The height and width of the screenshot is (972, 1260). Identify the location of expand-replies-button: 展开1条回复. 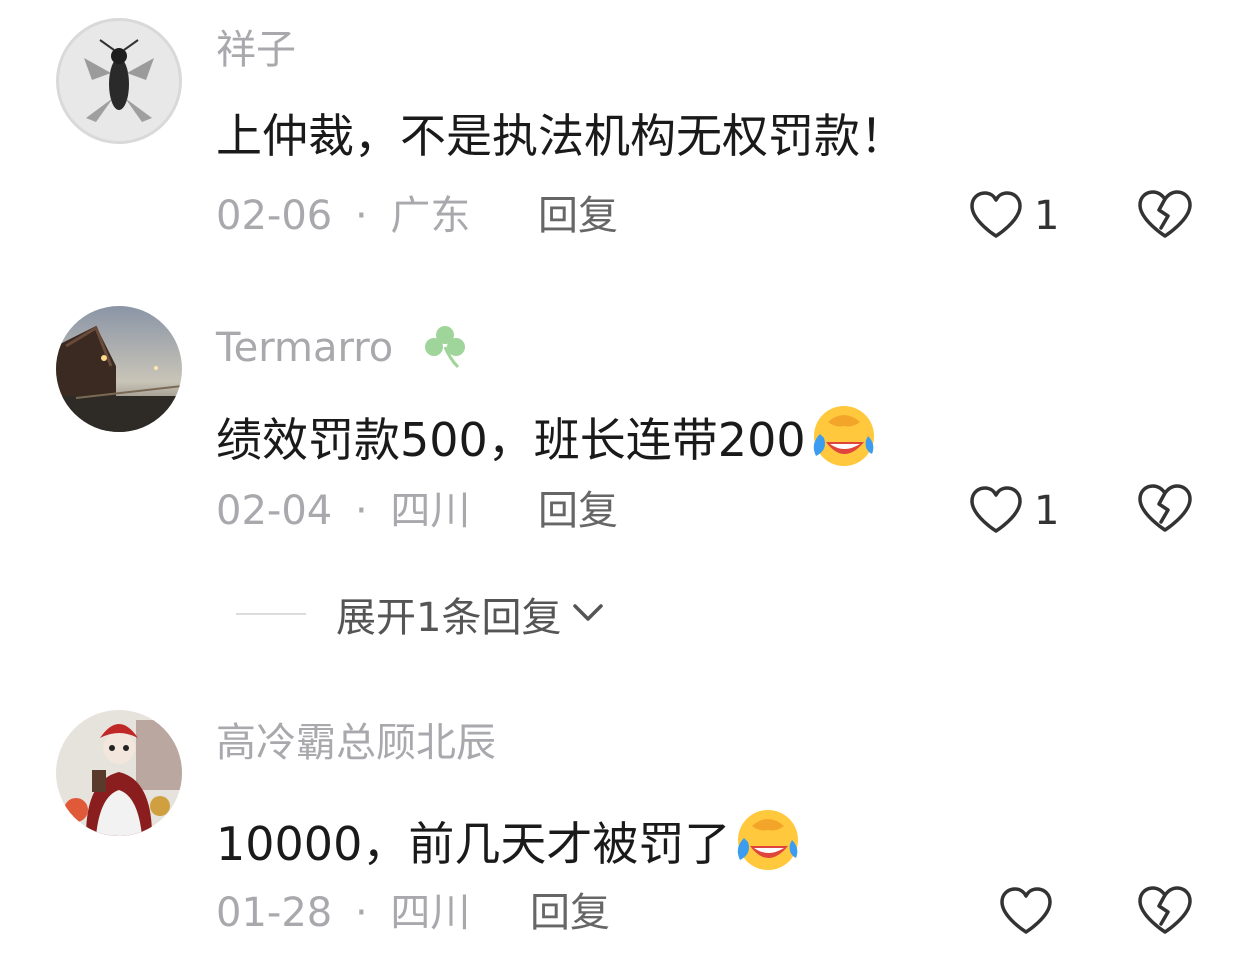
(420, 616).